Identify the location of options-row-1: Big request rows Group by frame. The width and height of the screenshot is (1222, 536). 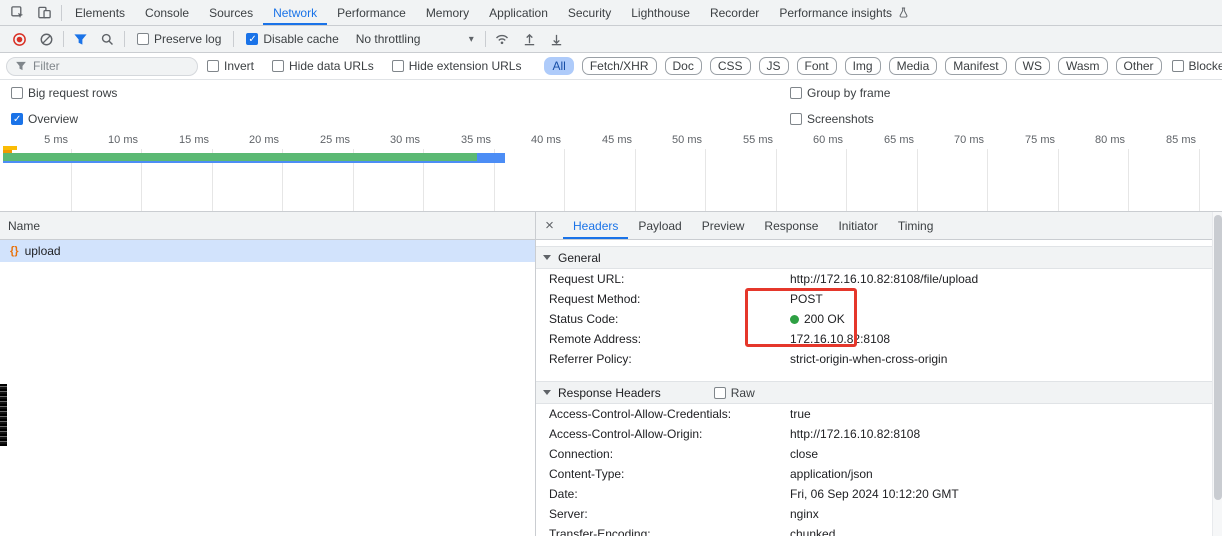
(611, 93).